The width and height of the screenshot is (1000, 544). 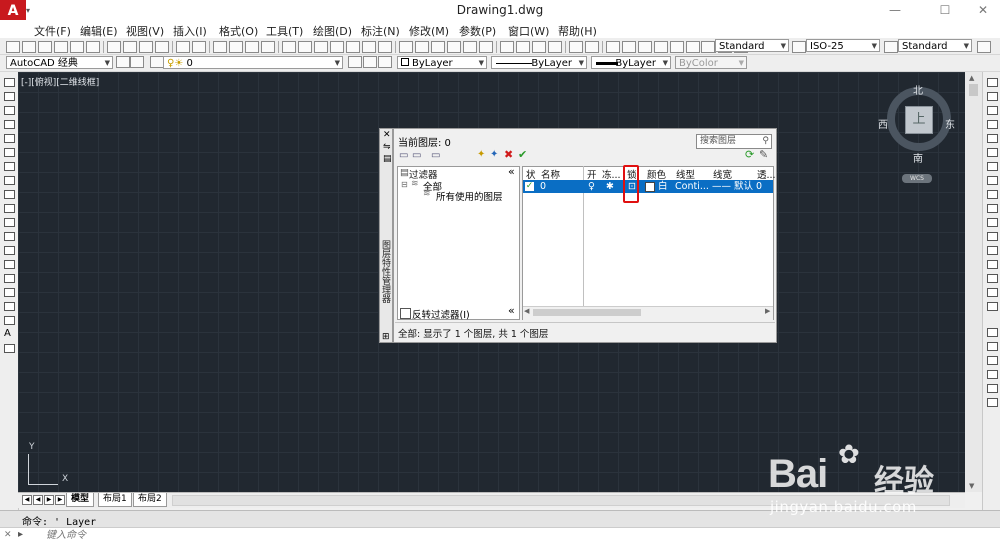 I want to click on polygon-icon, so click(x=9, y=124).